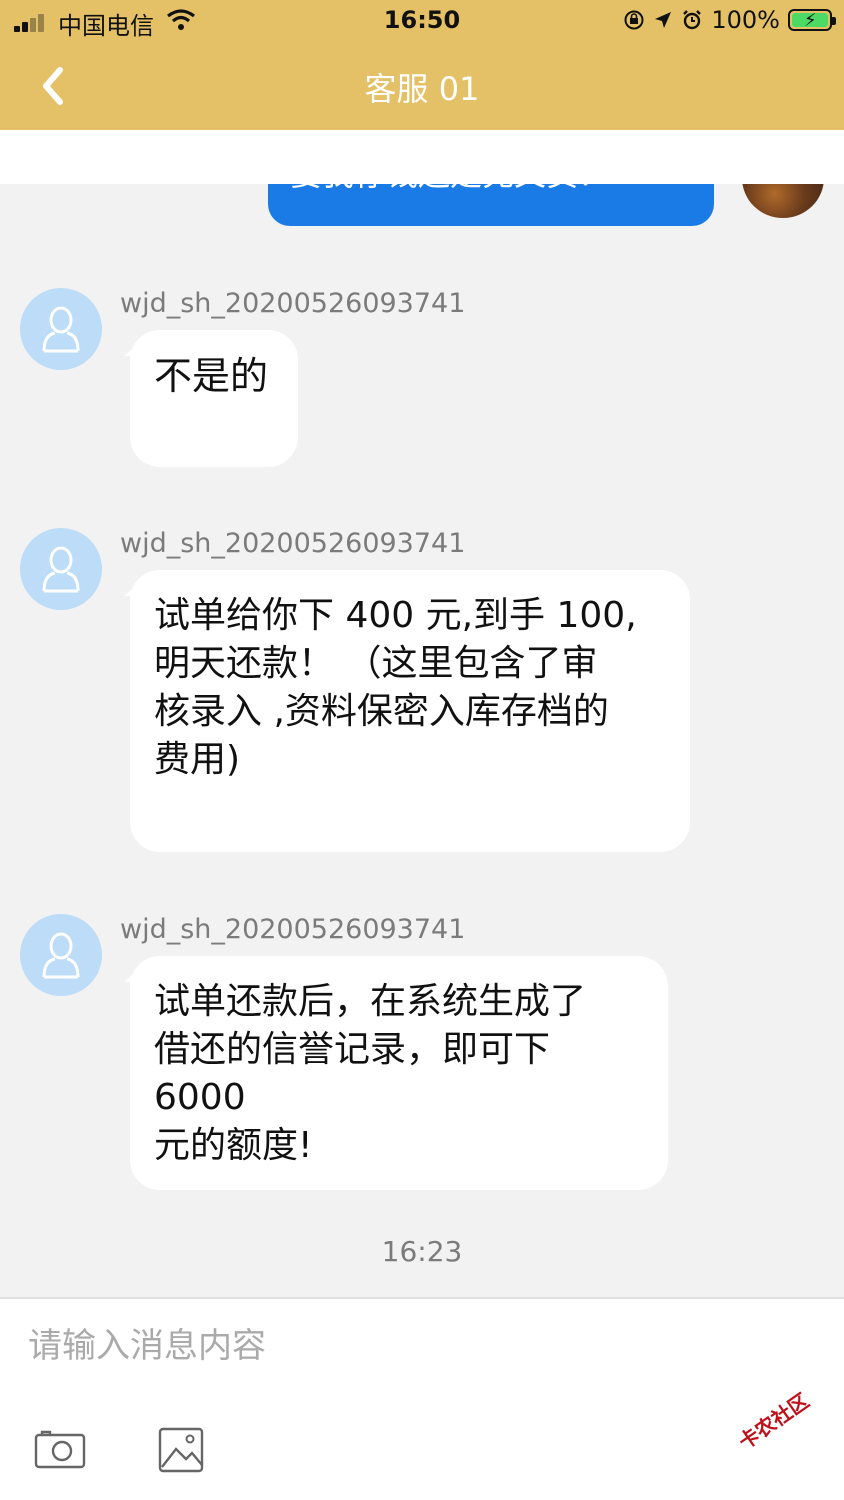  What do you see at coordinates (745, 20) in the screenshot?
I see `battery-percent: 100%` at bounding box center [745, 20].